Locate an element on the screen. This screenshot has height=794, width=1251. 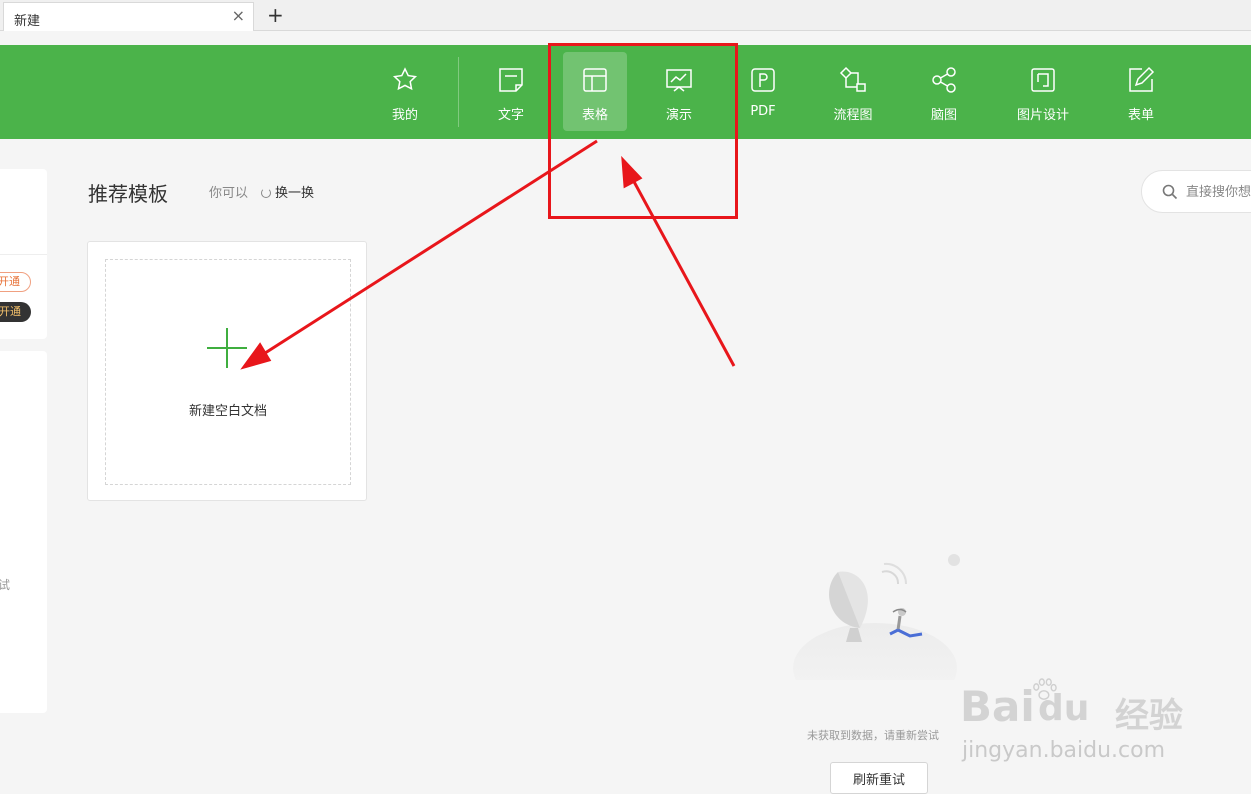
tool-label: 我的 is located at coordinates (404, 115).